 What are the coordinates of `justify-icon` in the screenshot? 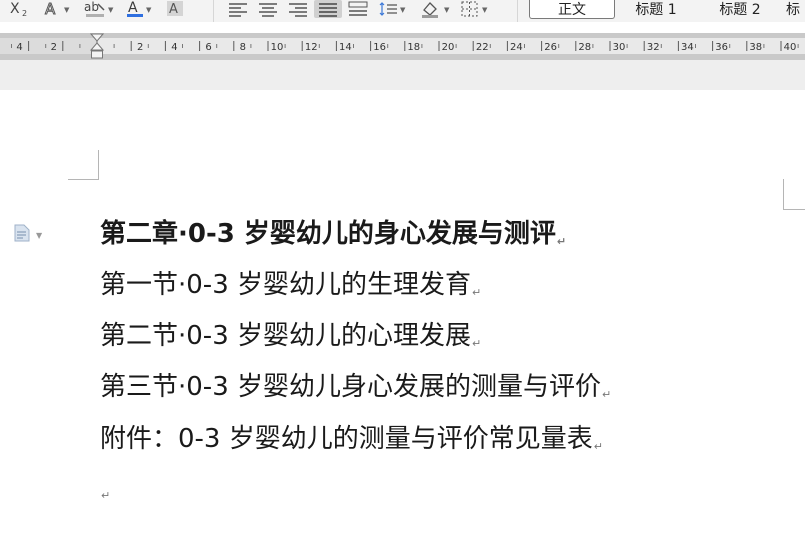 It's located at (328, 9).